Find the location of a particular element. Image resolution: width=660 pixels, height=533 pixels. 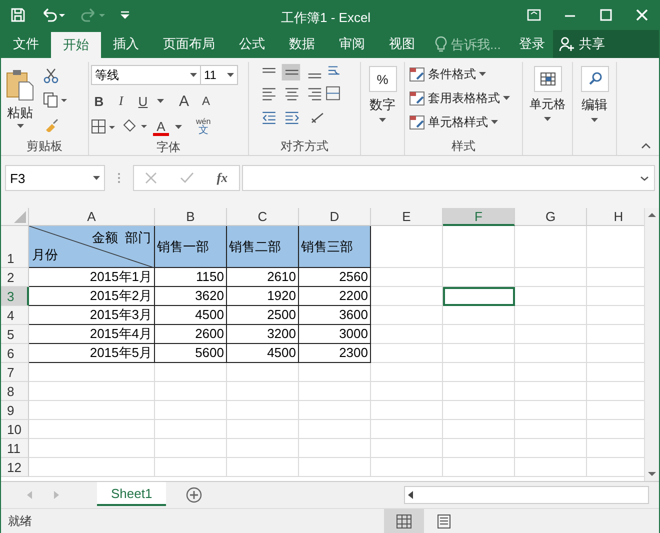

underline-button: U is located at coordinates (143, 101).